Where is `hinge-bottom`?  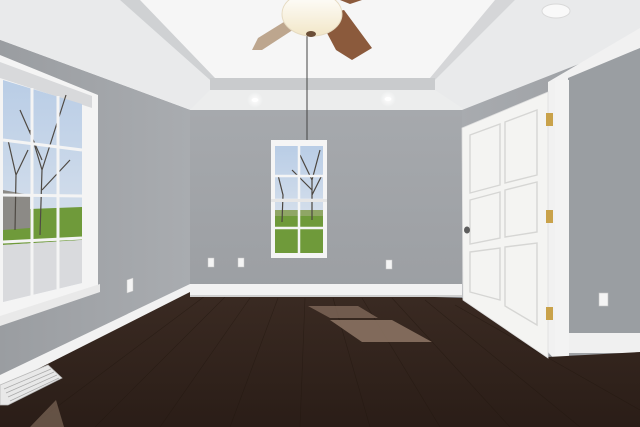
hinge-bottom is located at coordinates (549, 313).